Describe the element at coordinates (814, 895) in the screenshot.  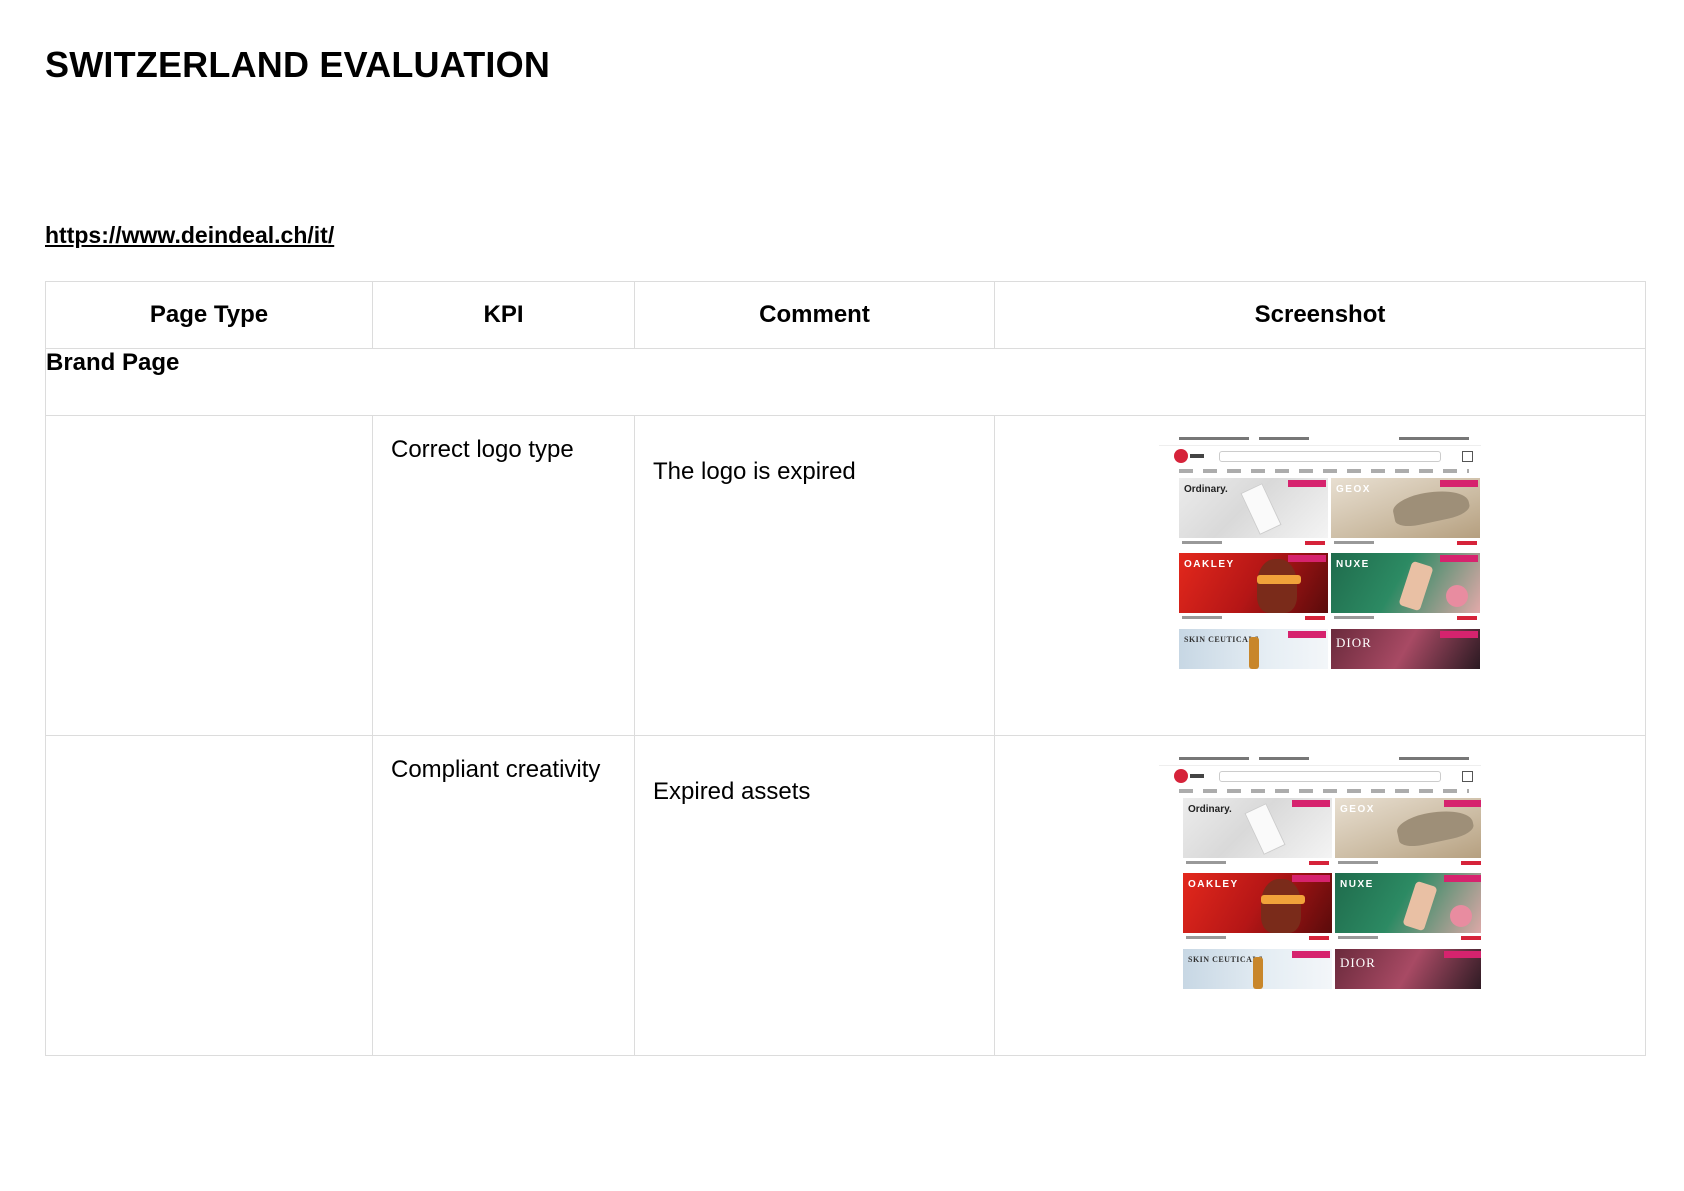
I see `comment-cell: Expired assets` at that location.